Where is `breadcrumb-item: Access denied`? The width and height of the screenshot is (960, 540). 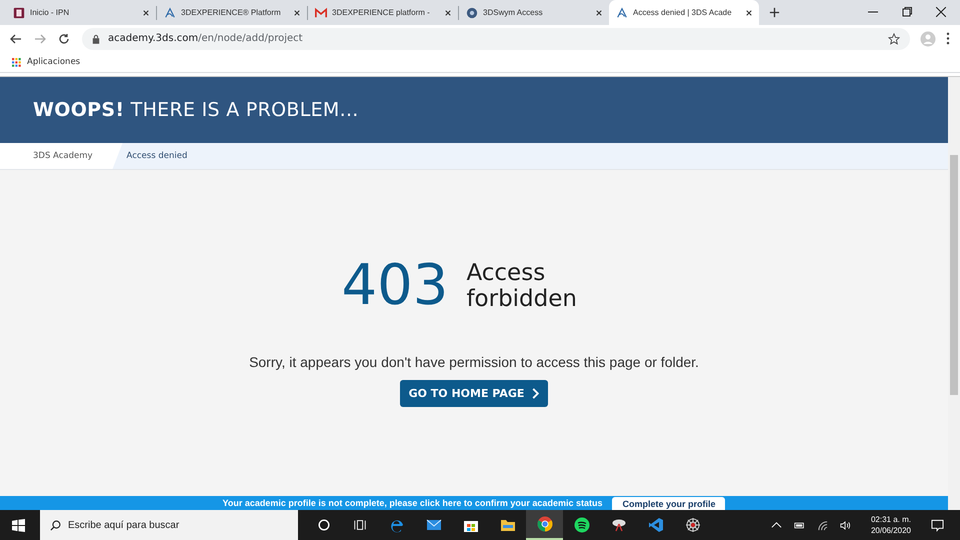 breadcrumb-item: Access denied is located at coordinates (166, 156).